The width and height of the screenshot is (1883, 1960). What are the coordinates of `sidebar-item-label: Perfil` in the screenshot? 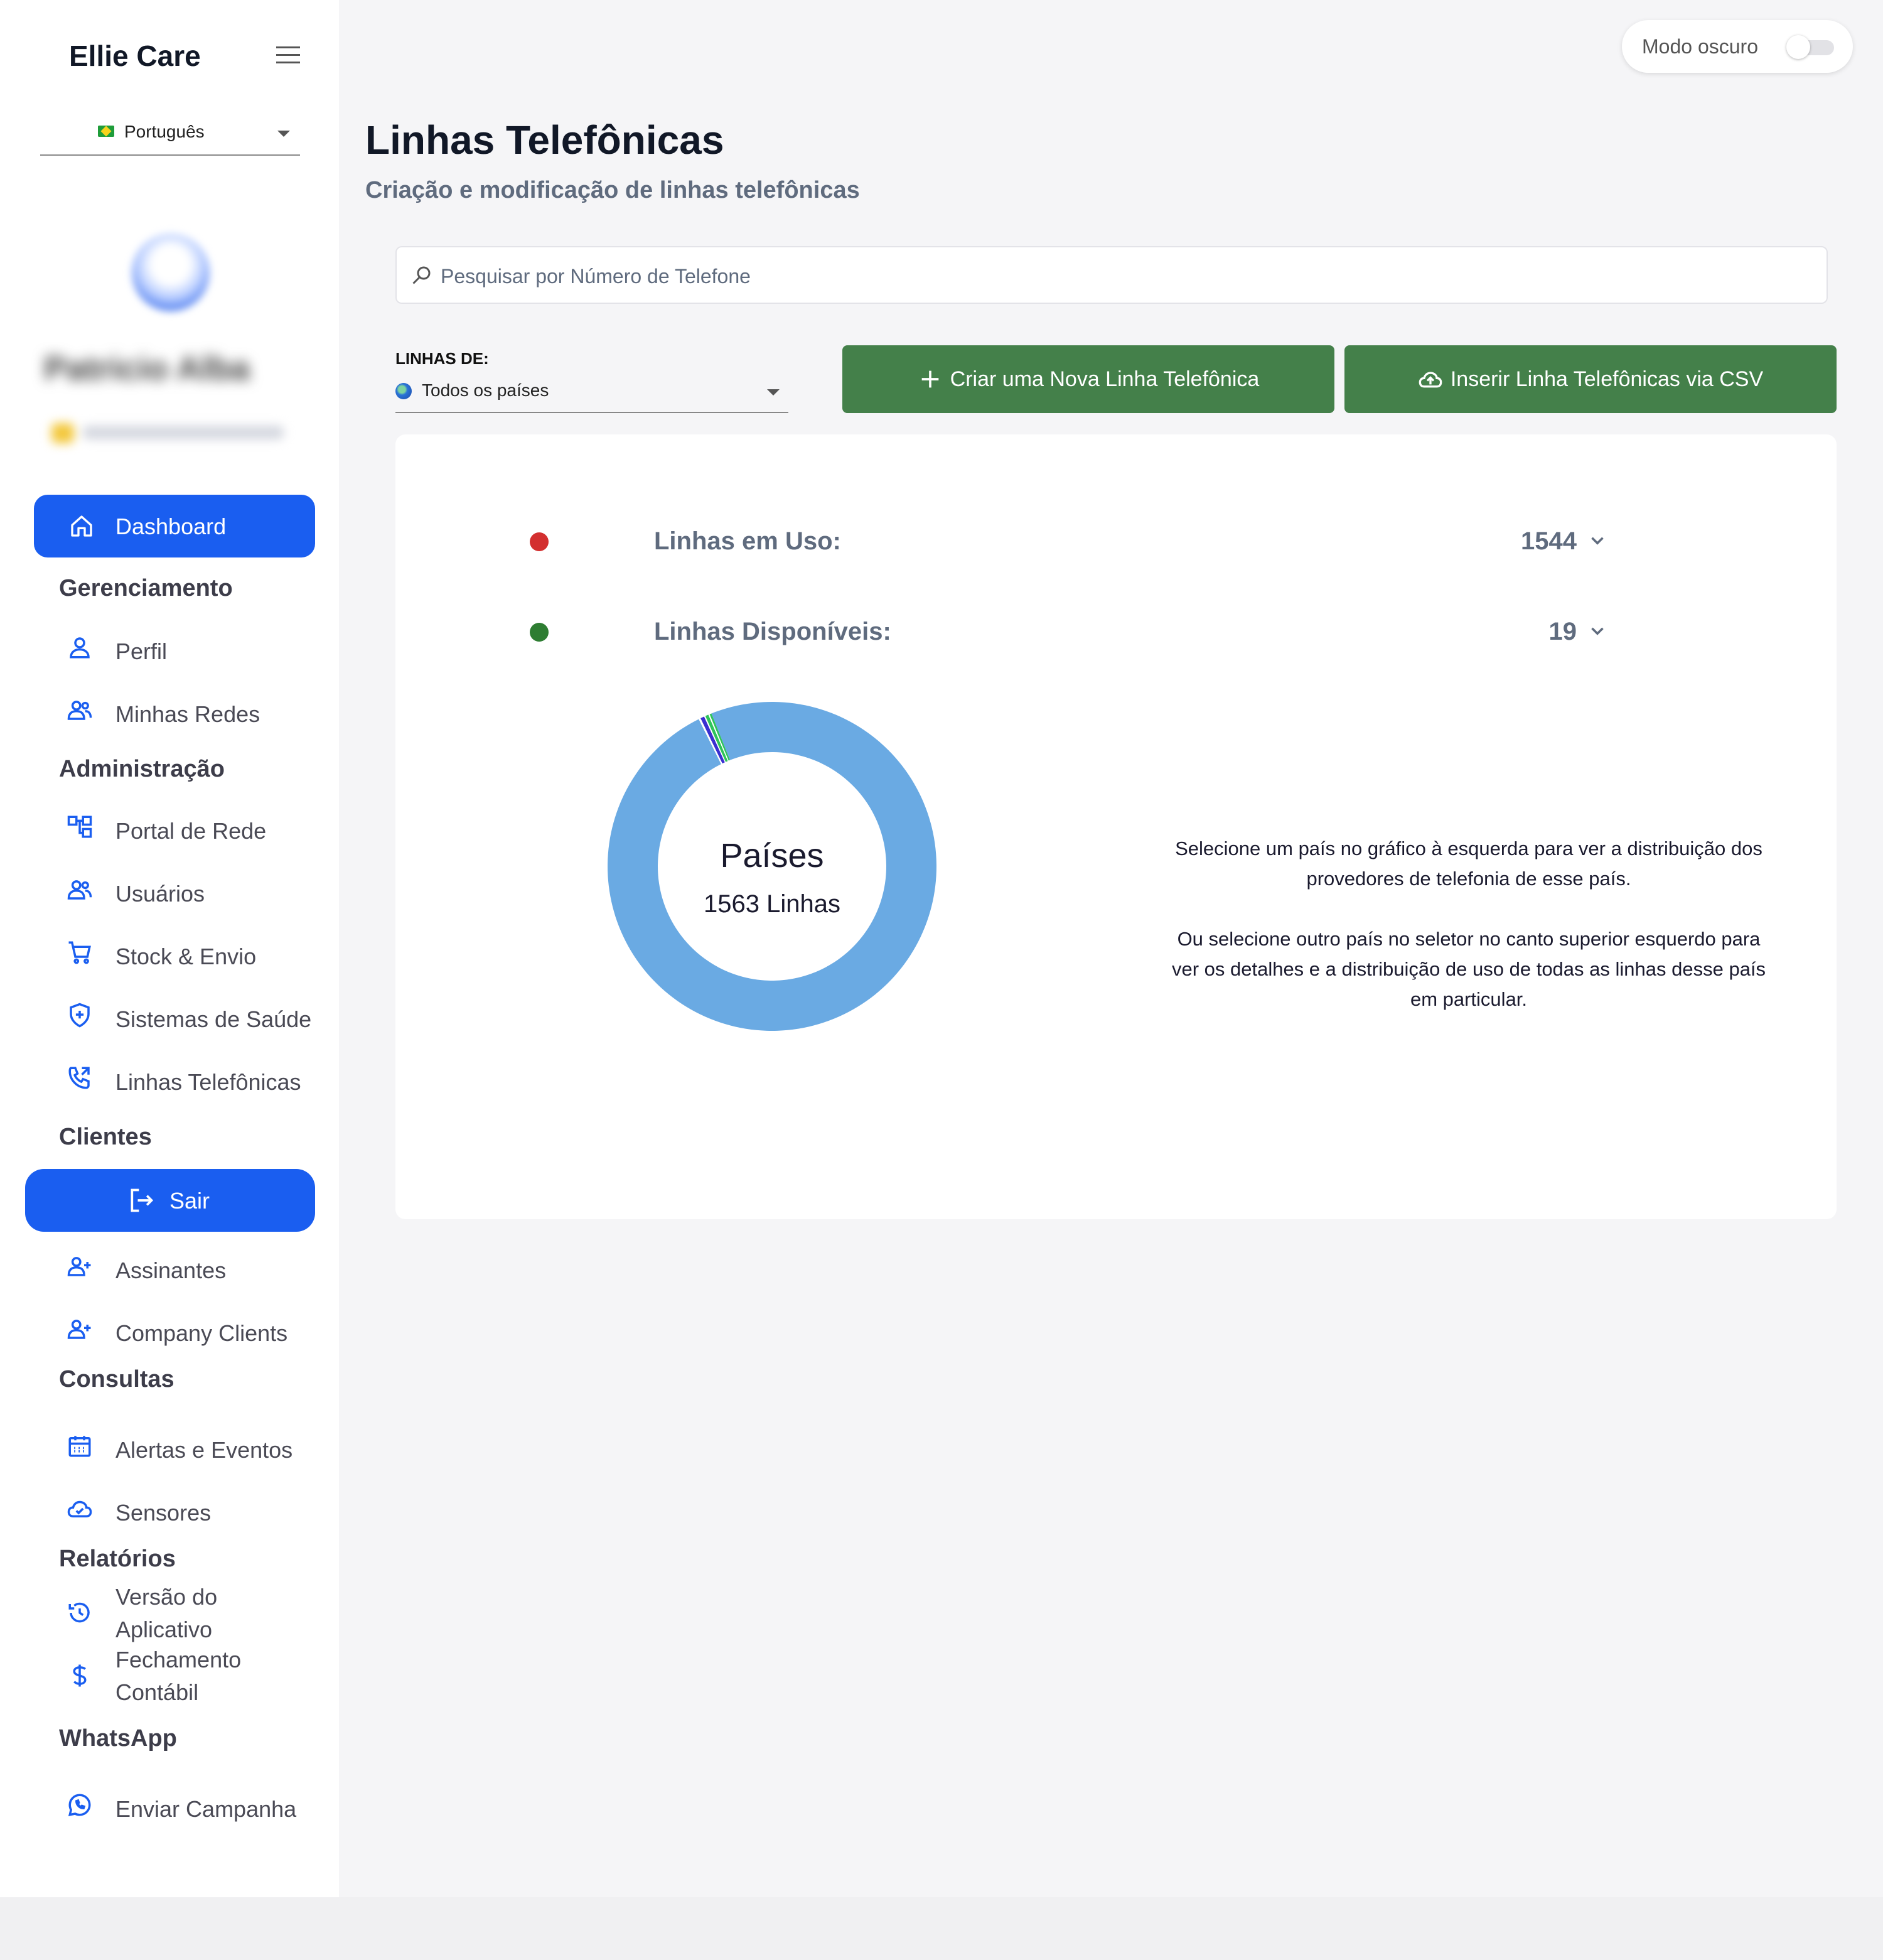 It's located at (141, 651).